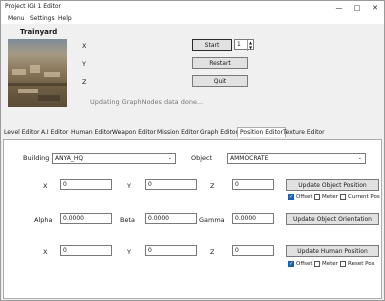  What do you see at coordinates (54, 132) in the screenshot?
I see `tab-ai-editor: A.I Editor` at bounding box center [54, 132].